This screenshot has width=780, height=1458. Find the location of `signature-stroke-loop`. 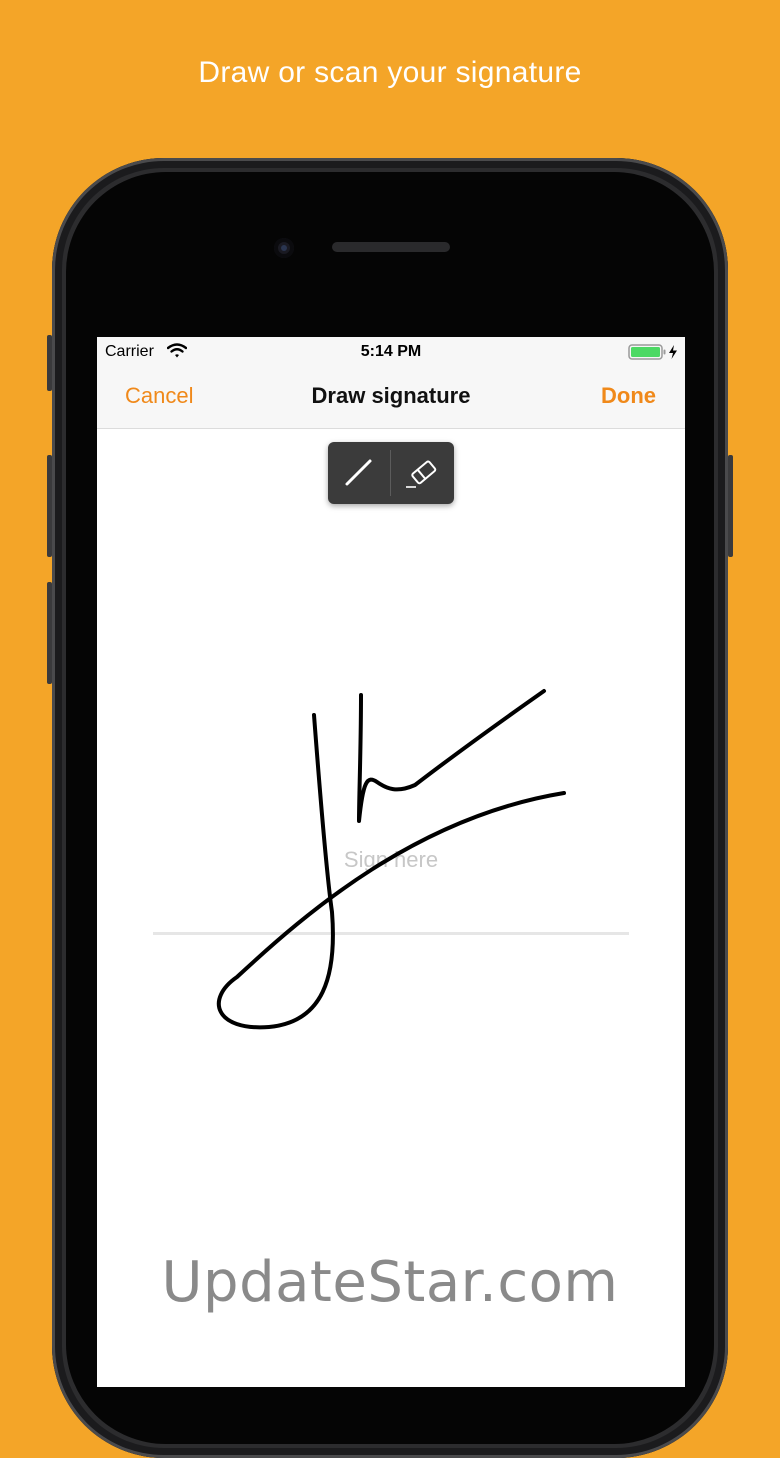

signature-stroke-loop is located at coordinates (391, 871).